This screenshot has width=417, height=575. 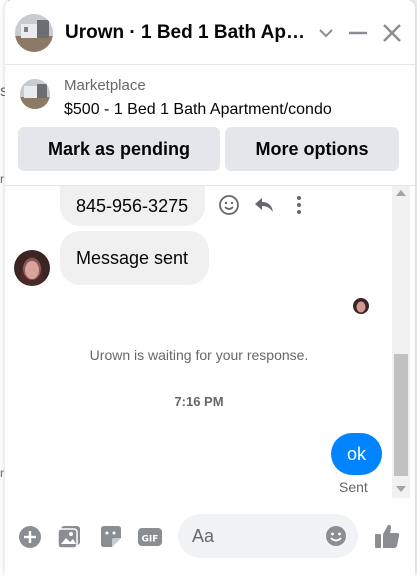 What do you see at coordinates (401, 415) in the screenshot?
I see `scroll-thumb` at bounding box center [401, 415].